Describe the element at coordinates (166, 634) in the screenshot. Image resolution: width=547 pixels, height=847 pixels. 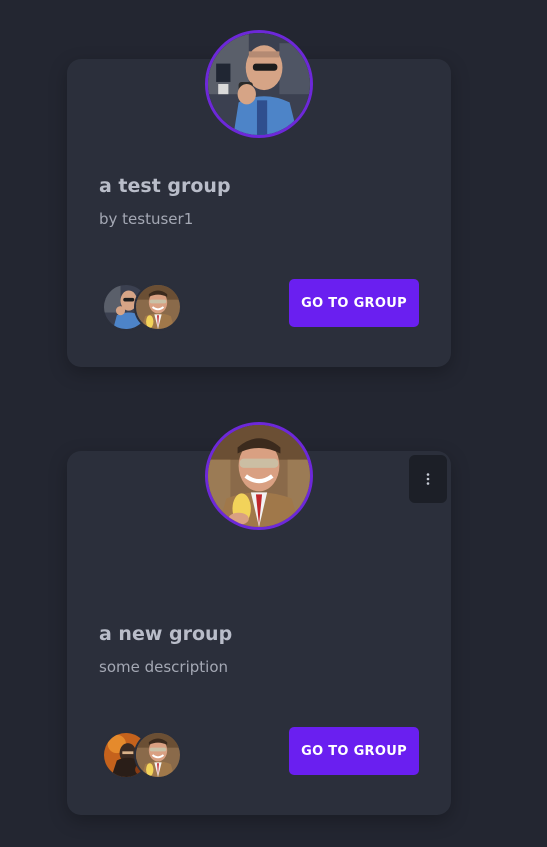
I see `group-title: a new group` at that location.